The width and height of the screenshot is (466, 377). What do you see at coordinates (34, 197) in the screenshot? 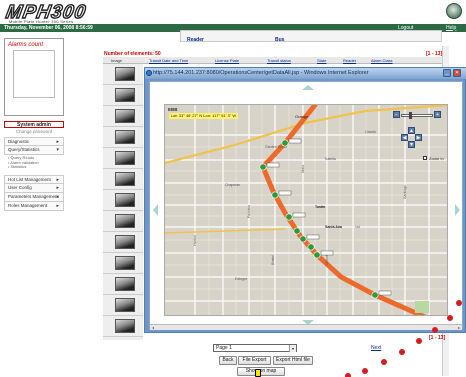
I see `menu-parameters: Parameters Management ▸` at bounding box center [34, 197].